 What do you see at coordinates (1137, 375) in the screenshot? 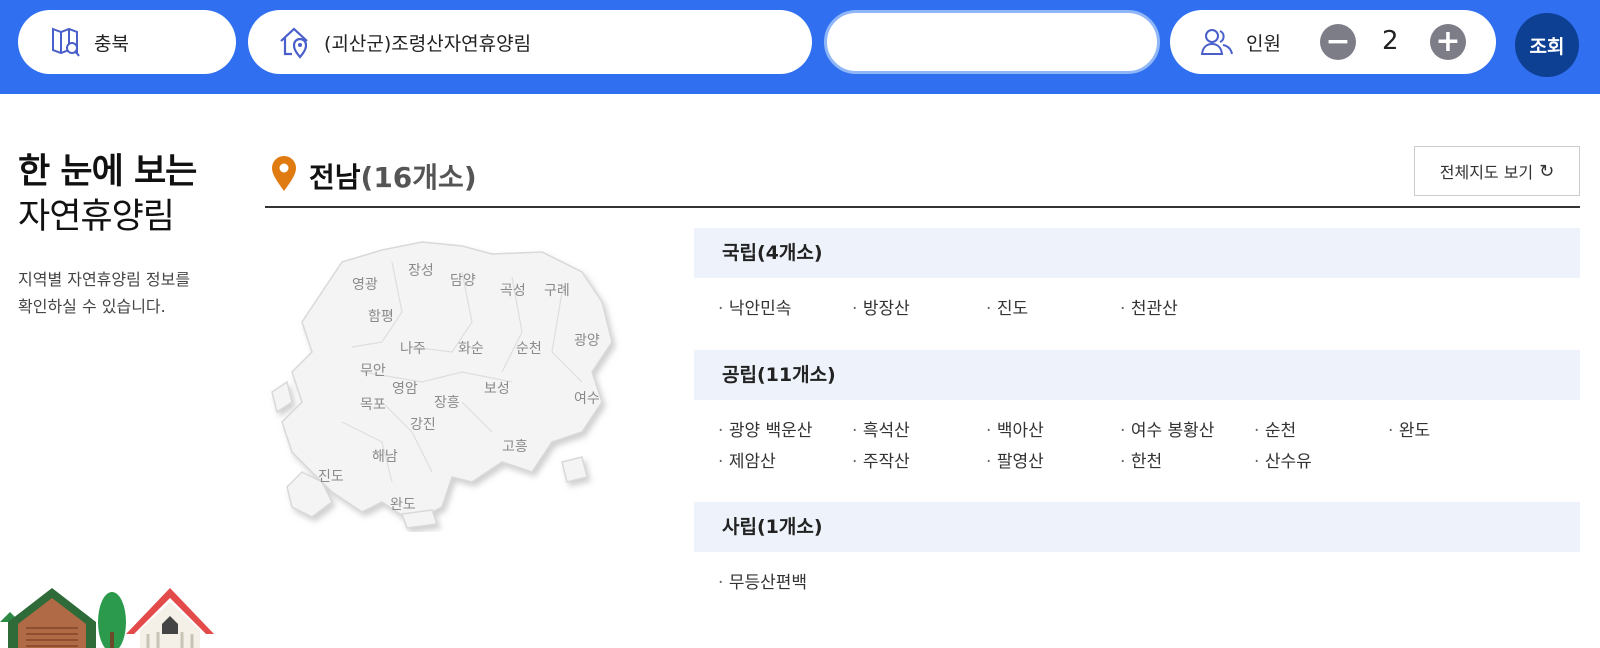
I see `public-title: 공립(11개소)` at bounding box center [1137, 375].